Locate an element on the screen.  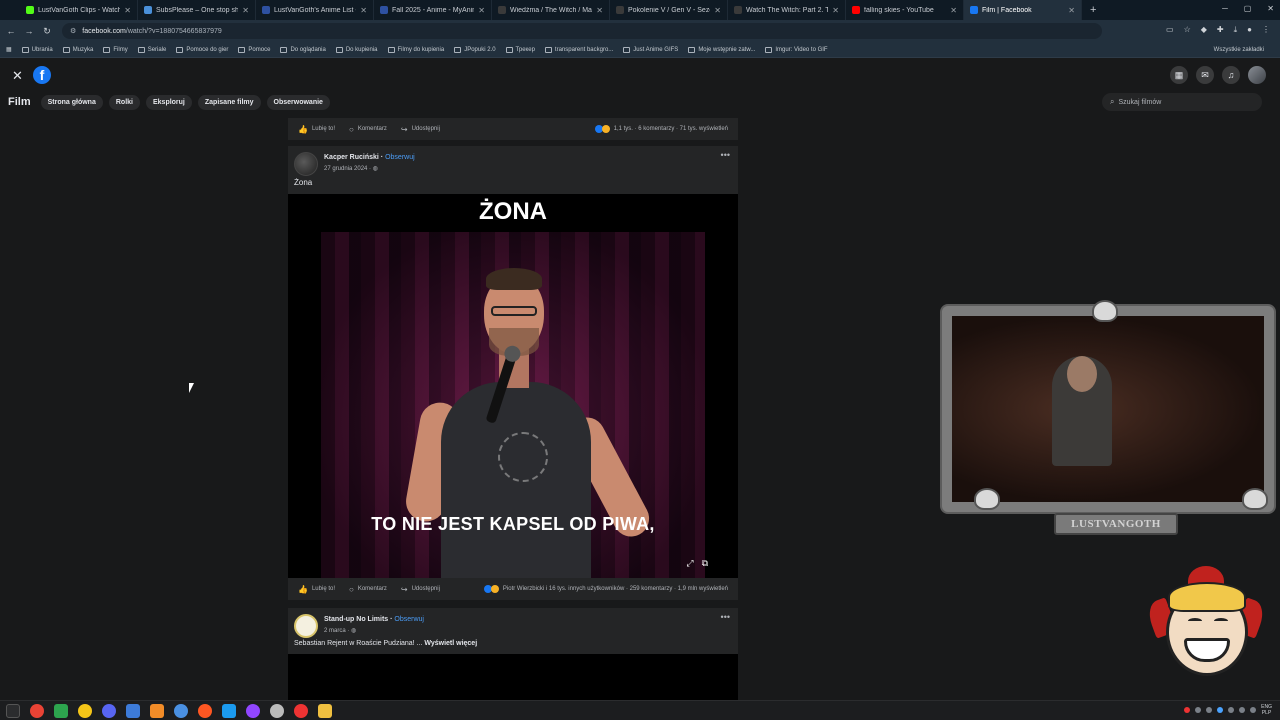
post-date: 27 grudnia 2024 · ◍ is located at coordinates (351, 168).